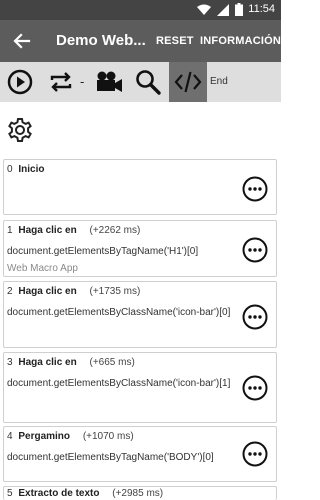  I want to click on code-icon, so click(188, 82).